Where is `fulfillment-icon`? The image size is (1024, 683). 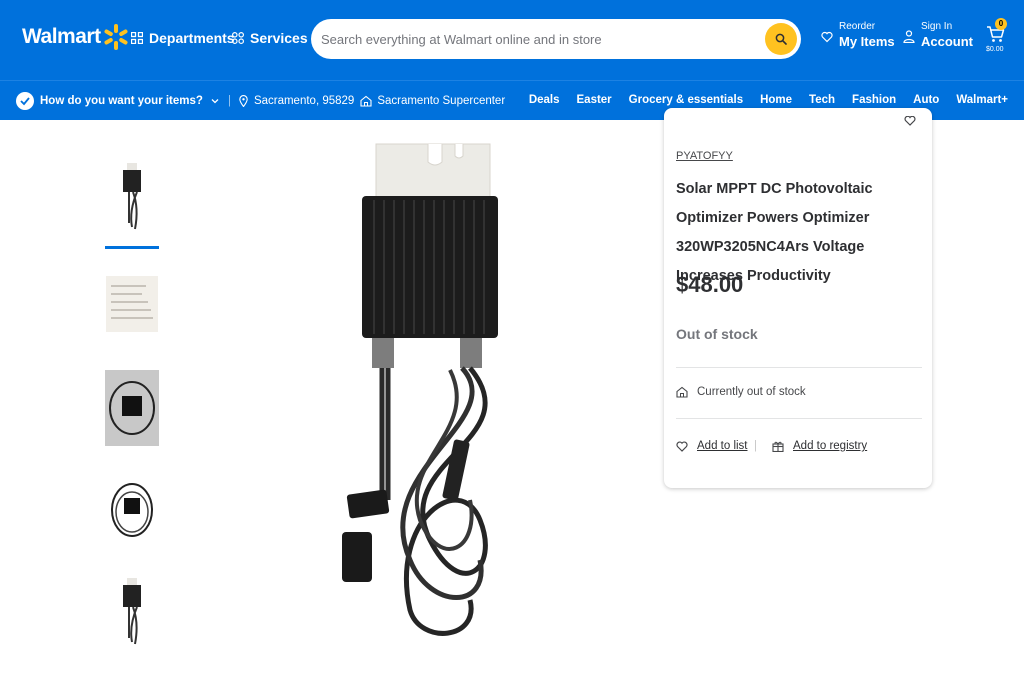 fulfillment-icon is located at coordinates (25, 101).